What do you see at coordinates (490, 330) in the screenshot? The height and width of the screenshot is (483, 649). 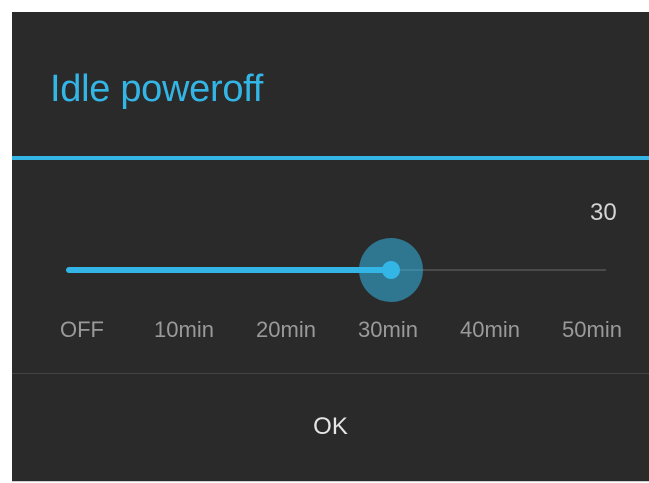 I see `slider-option-label: 40min` at bounding box center [490, 330].